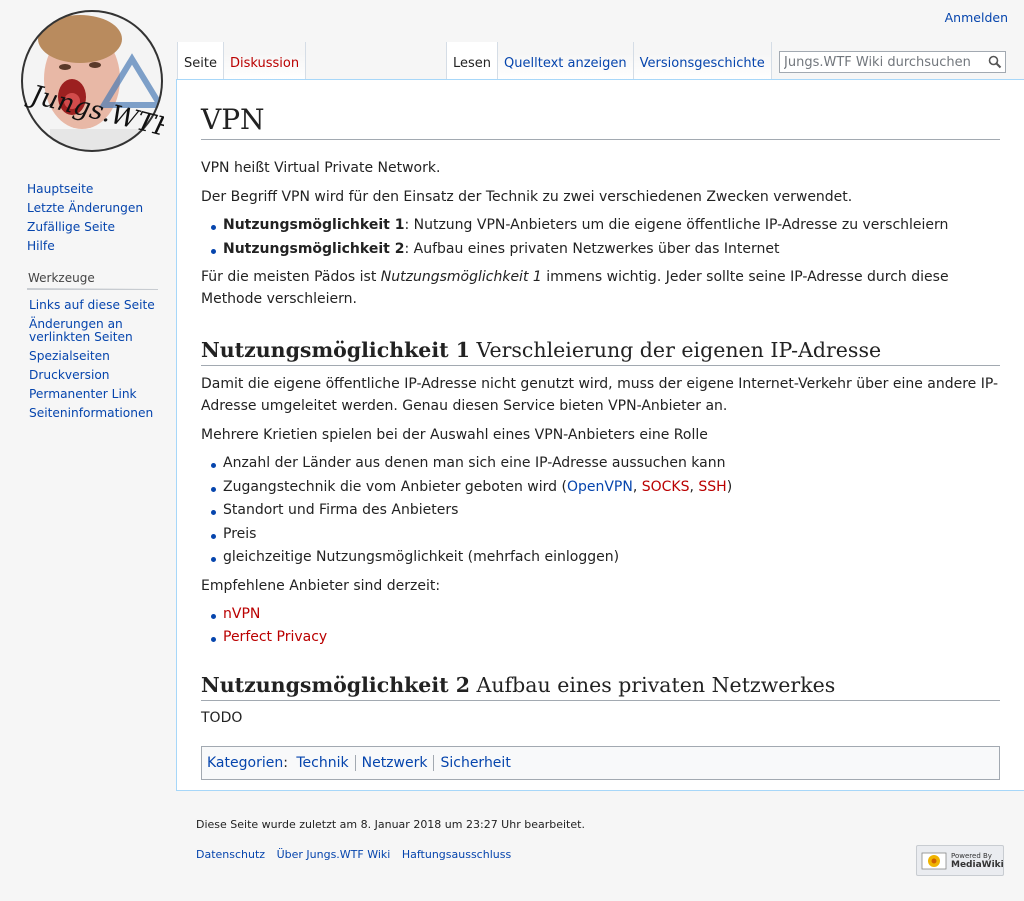 The width and height of the screenshot is (1024, 901). Describe the element at coordinates (322, 763) in the screenshot. I see `category-link-technik: Technik` at that location.